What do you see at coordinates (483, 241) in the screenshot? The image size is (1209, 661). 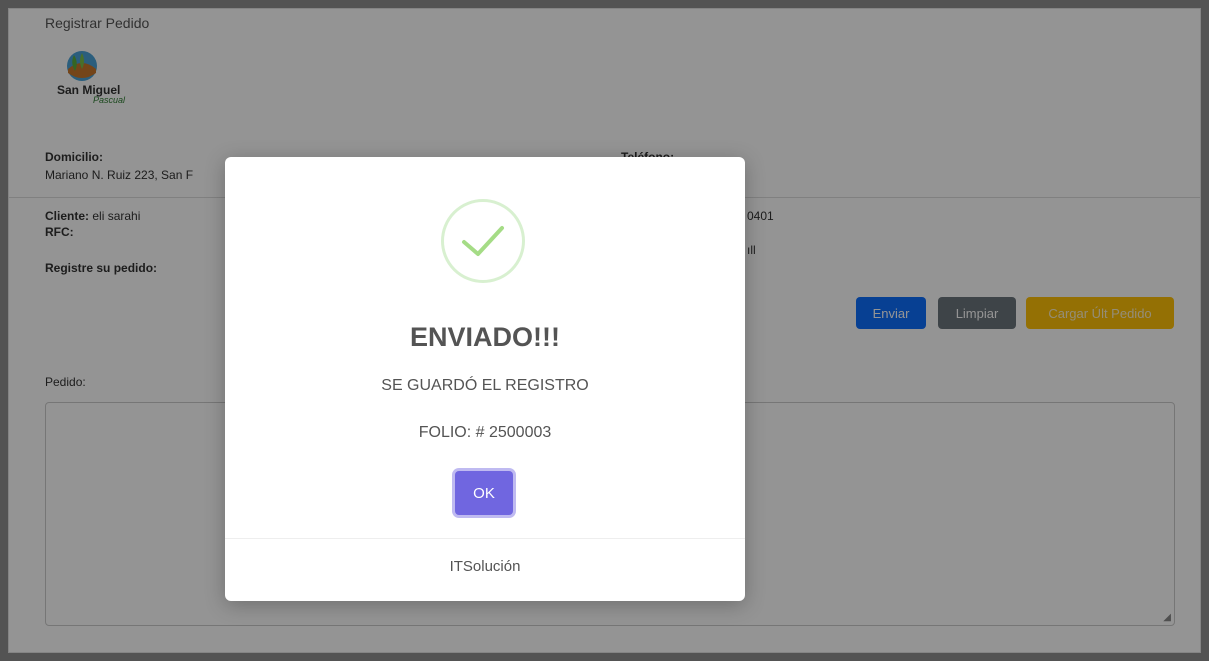 I see `success-check-icon` at bounding box center [483, 241].